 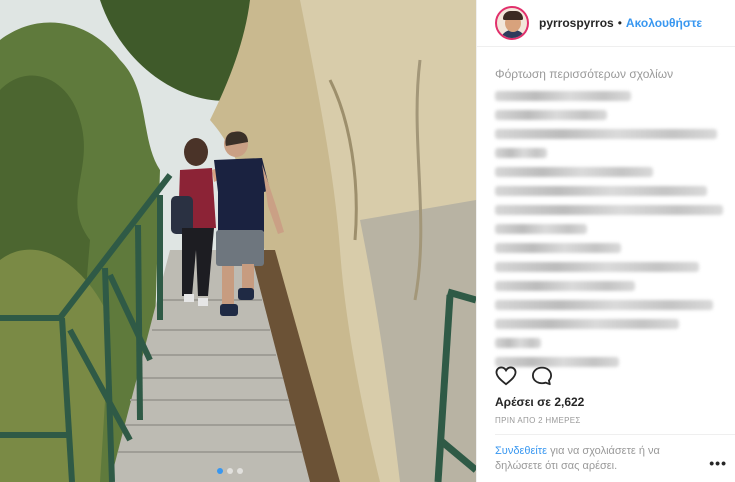 What do you see at coordinates (506, 378) in the screenshot?
I see `heart-outline-icon` at bounding box center [506, 378].